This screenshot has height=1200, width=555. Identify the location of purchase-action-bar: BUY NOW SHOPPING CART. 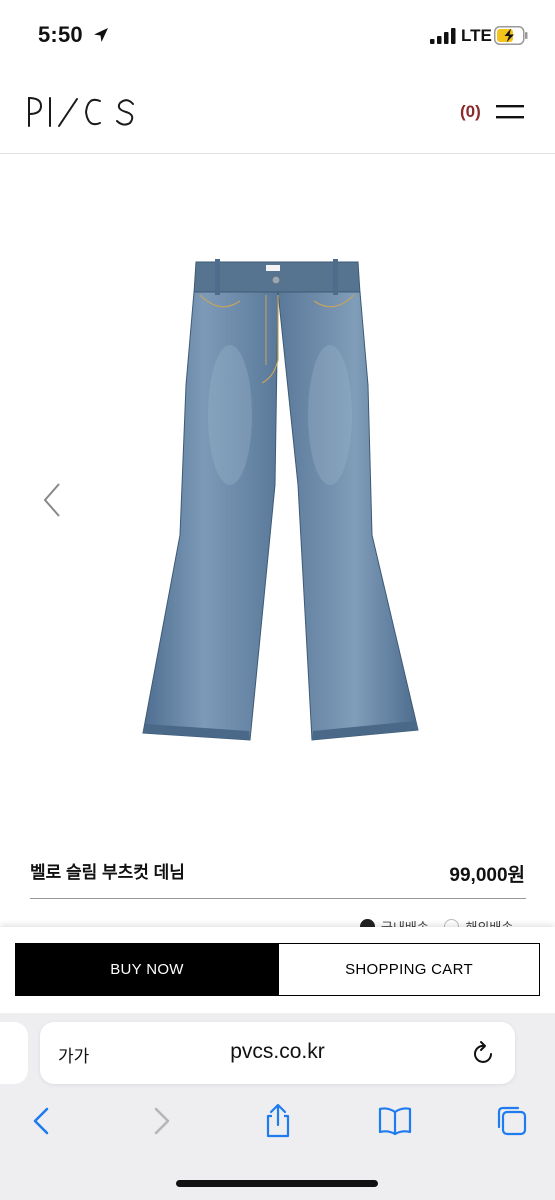
(277, 970).